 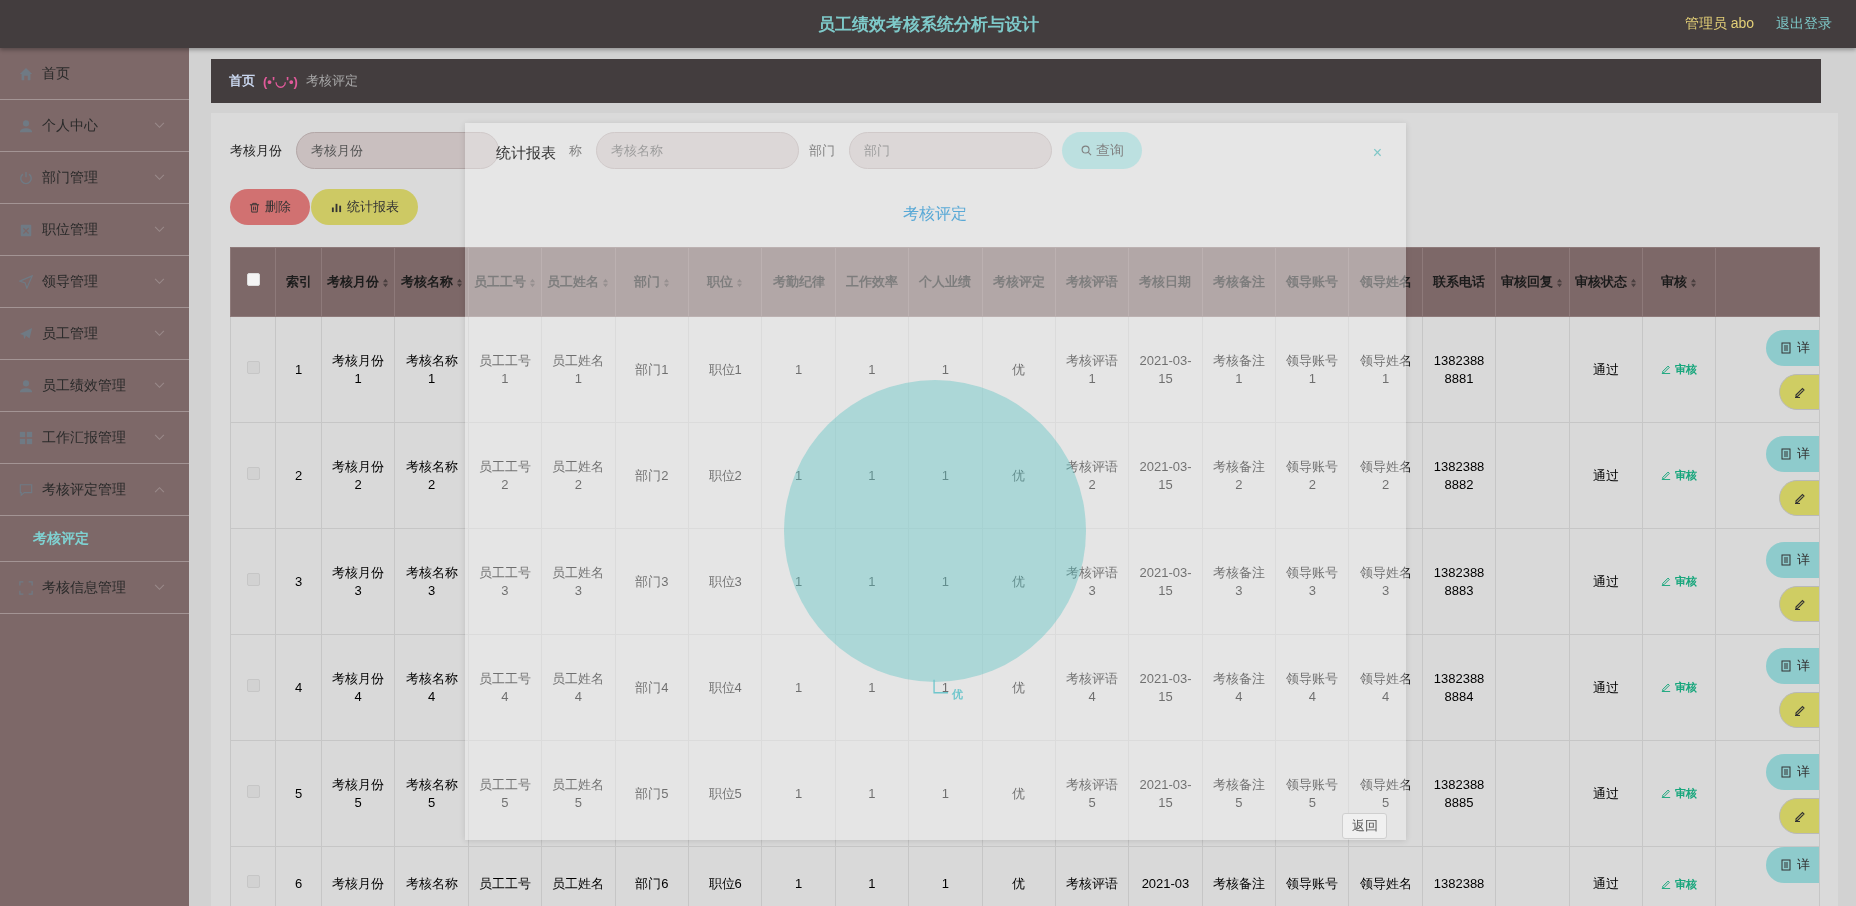 I want to click on table-cell: 职位6, so click(x=725, y=884).